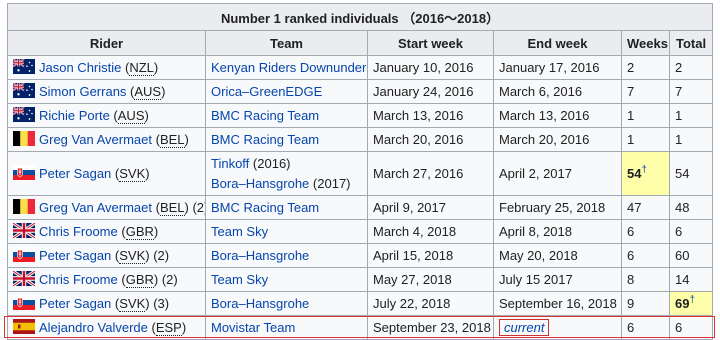 This screenshot has width=720, height=340. I want to click on stint-count: (3), so click(161, 303).